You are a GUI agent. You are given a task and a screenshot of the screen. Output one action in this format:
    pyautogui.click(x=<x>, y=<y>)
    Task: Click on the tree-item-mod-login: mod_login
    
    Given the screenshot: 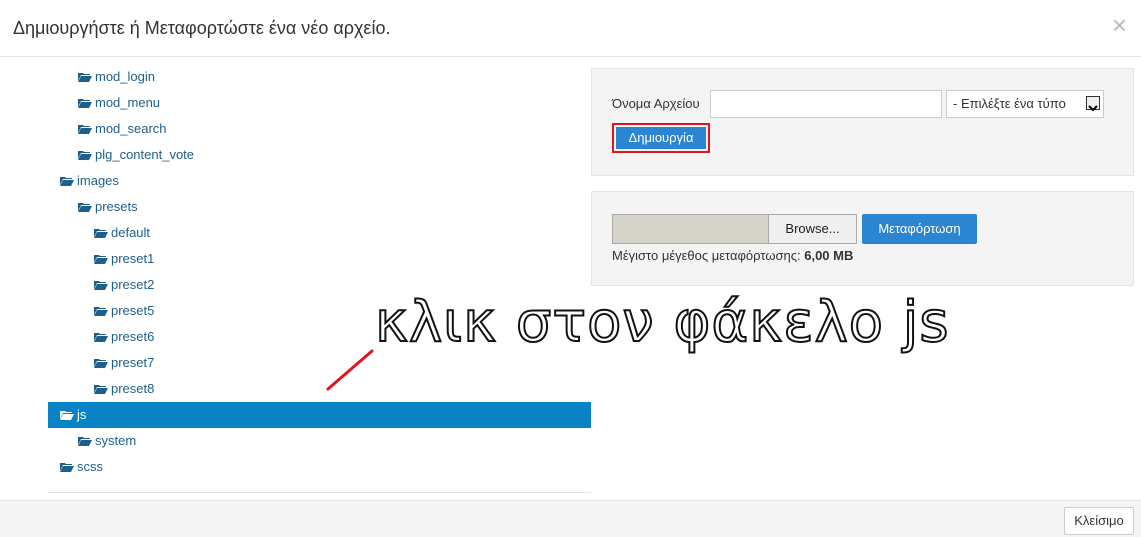 What is the action you would take?
    pyautogui.click(x=319, y=77)
    